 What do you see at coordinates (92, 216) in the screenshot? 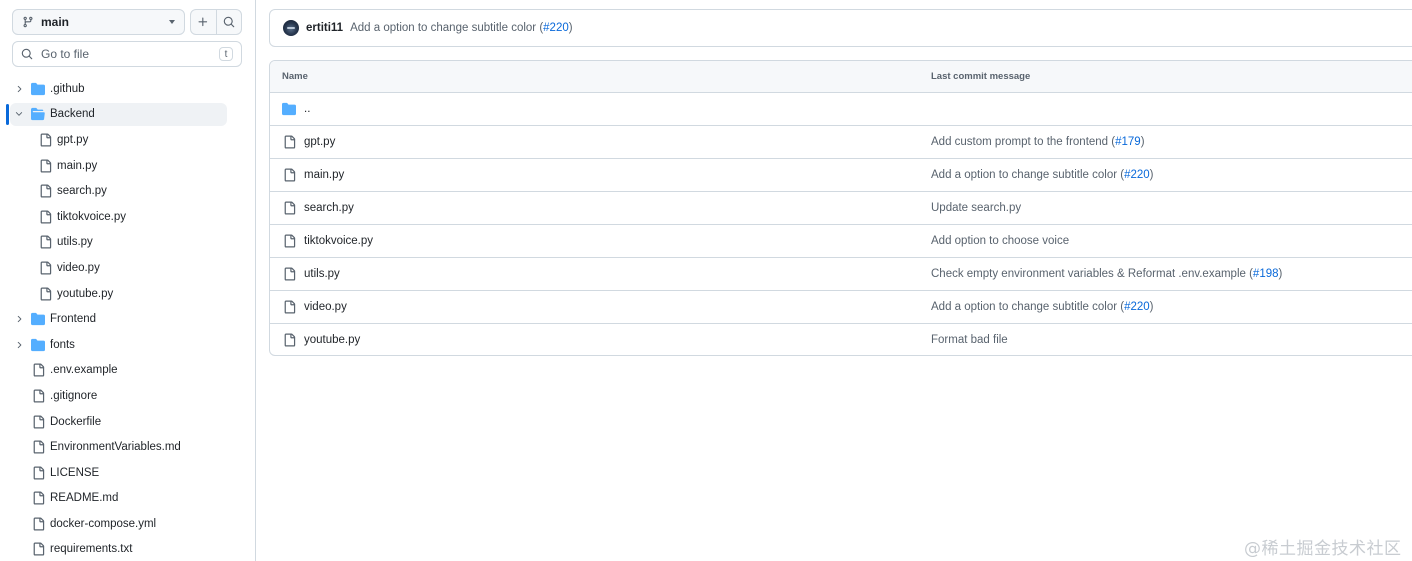
I see `tree-item-label: tiktokvoice.py` at bounding box center [92, 216].